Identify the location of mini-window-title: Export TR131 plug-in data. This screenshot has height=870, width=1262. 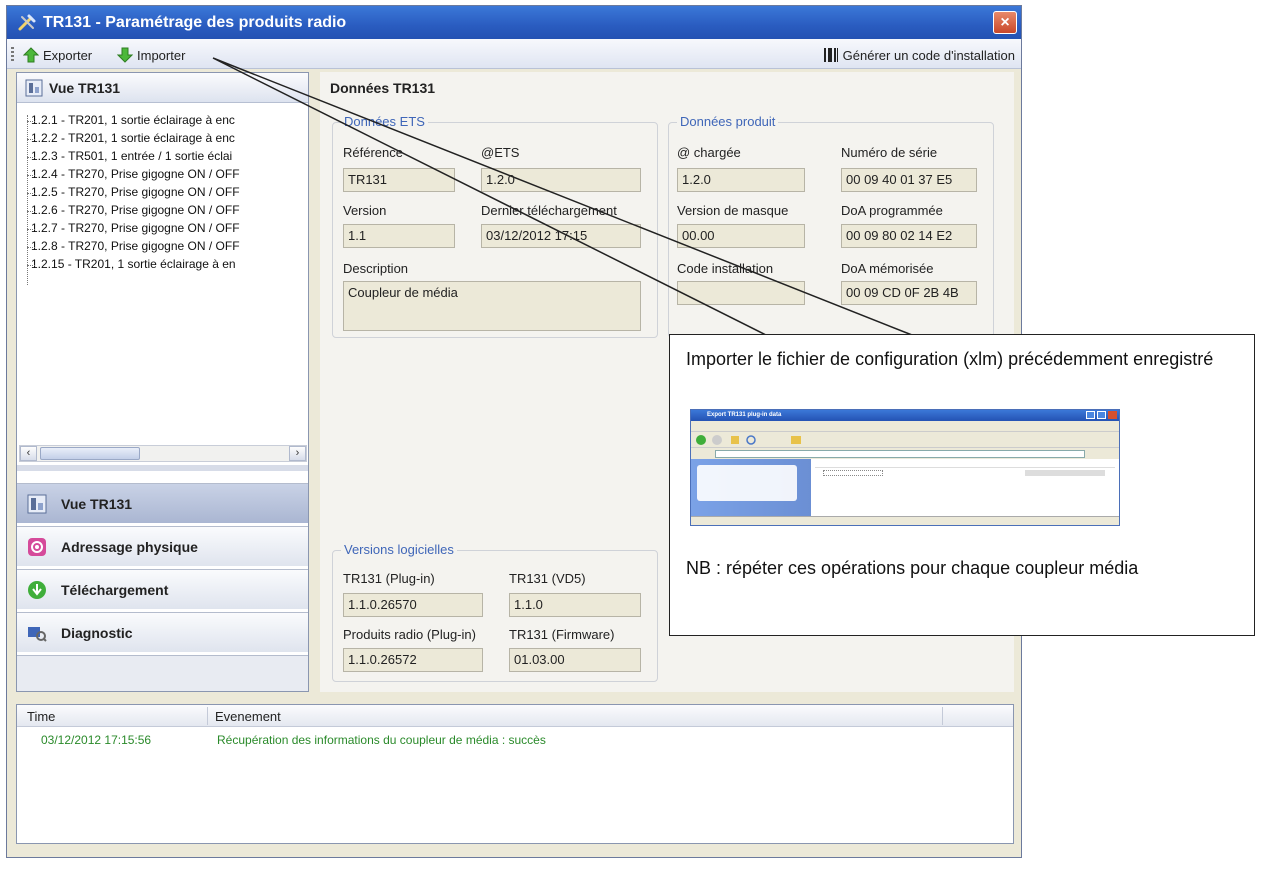
(905, 415).